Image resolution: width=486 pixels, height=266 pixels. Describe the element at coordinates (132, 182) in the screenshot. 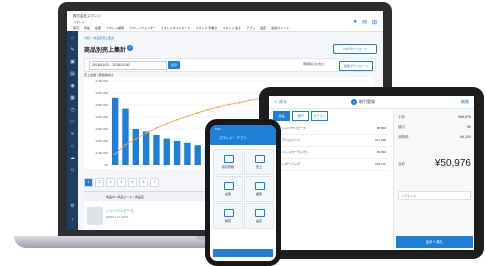

I see `page-button: 5` at that location.